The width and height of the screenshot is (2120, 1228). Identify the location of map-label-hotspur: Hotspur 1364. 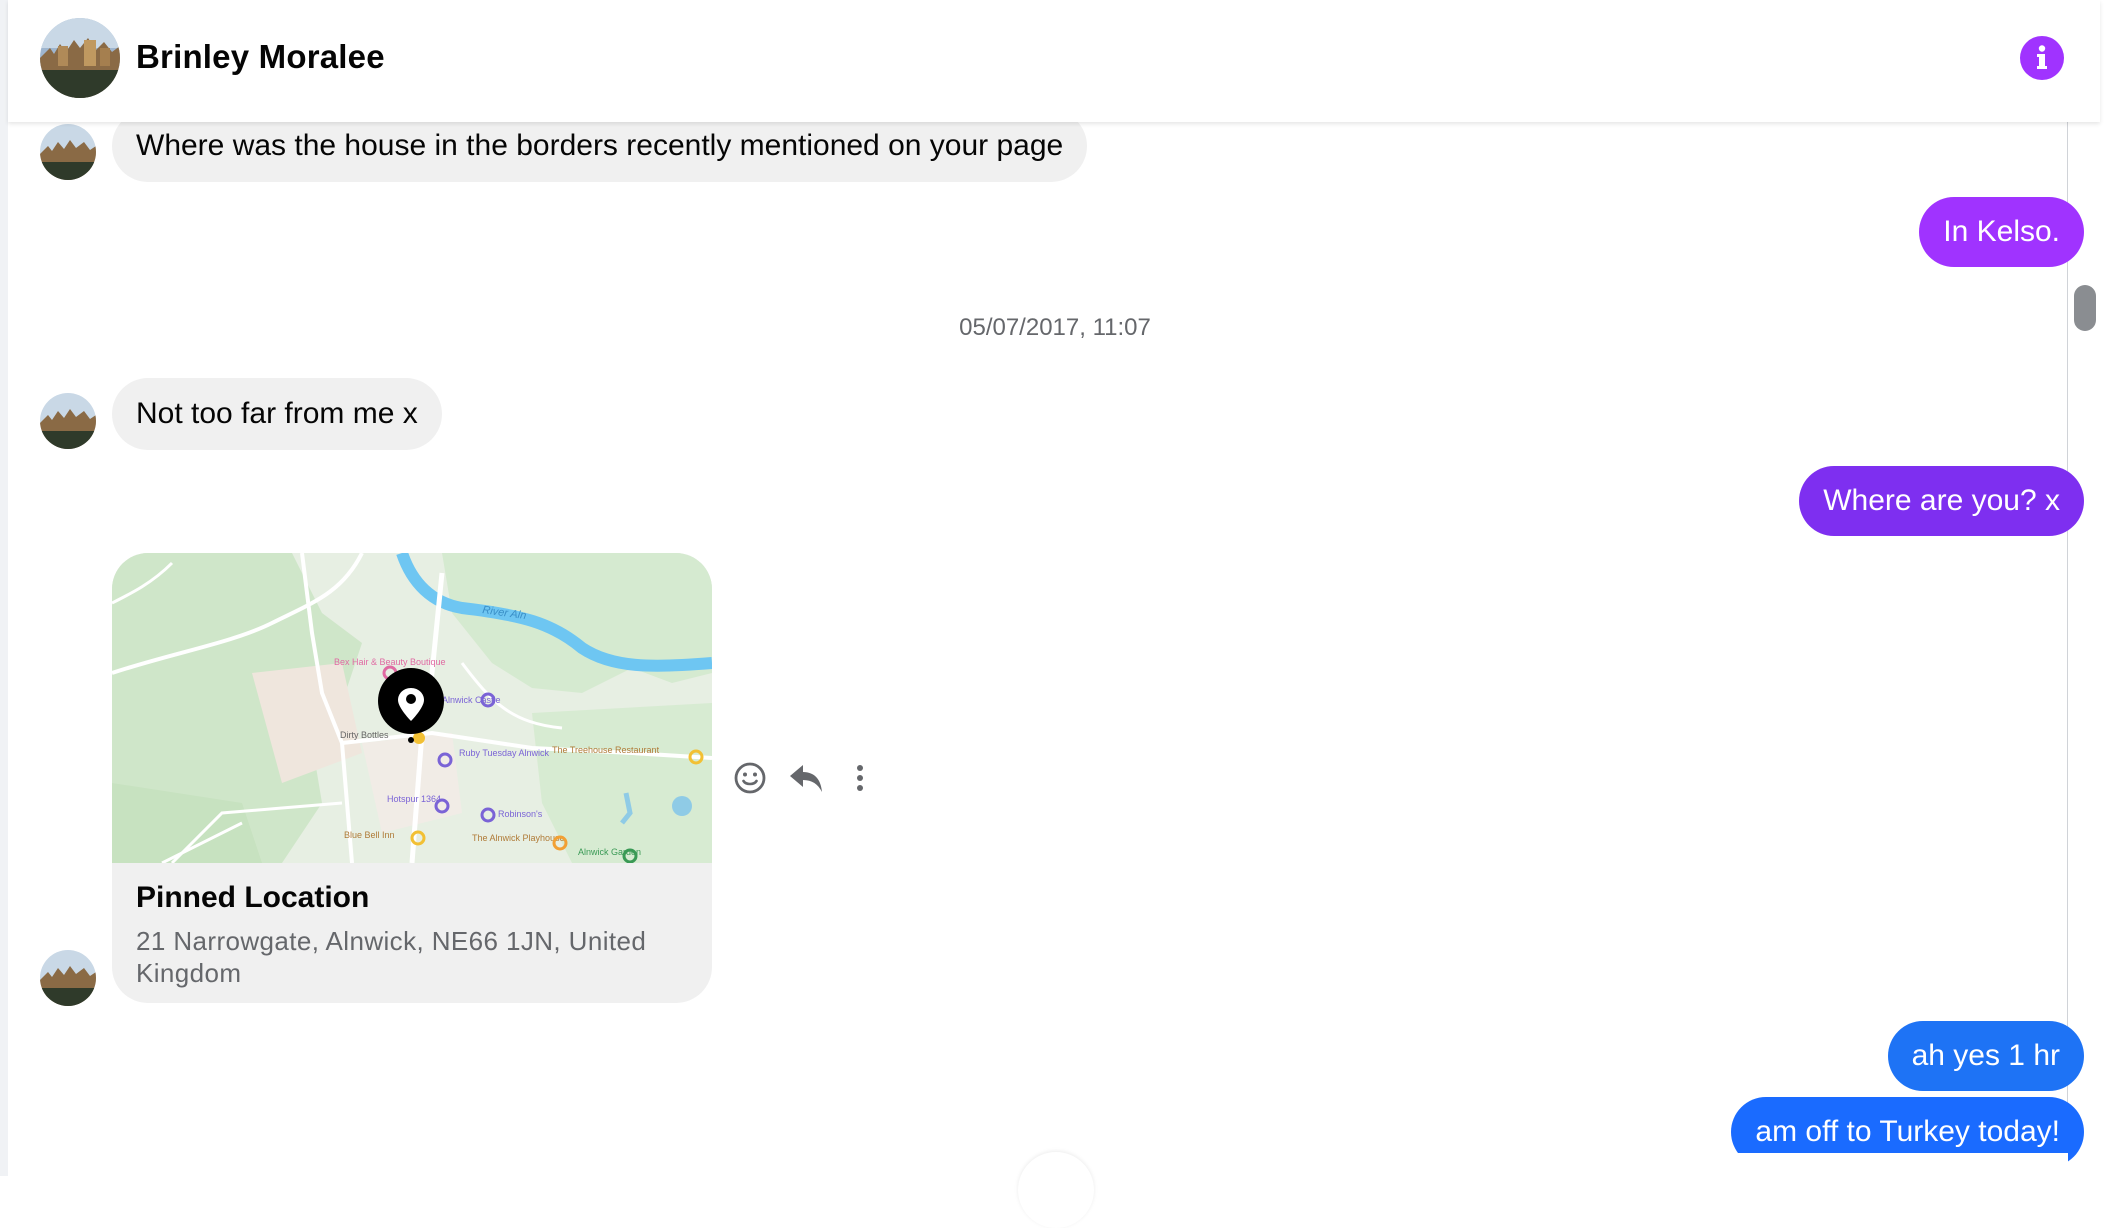
(414, 799).